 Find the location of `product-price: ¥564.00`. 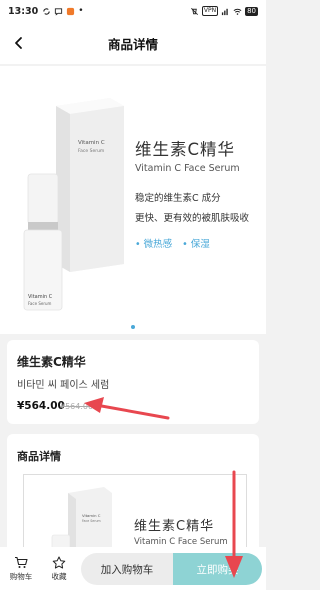

product-price: ¥564.00 is located at coordinates (41, 406).